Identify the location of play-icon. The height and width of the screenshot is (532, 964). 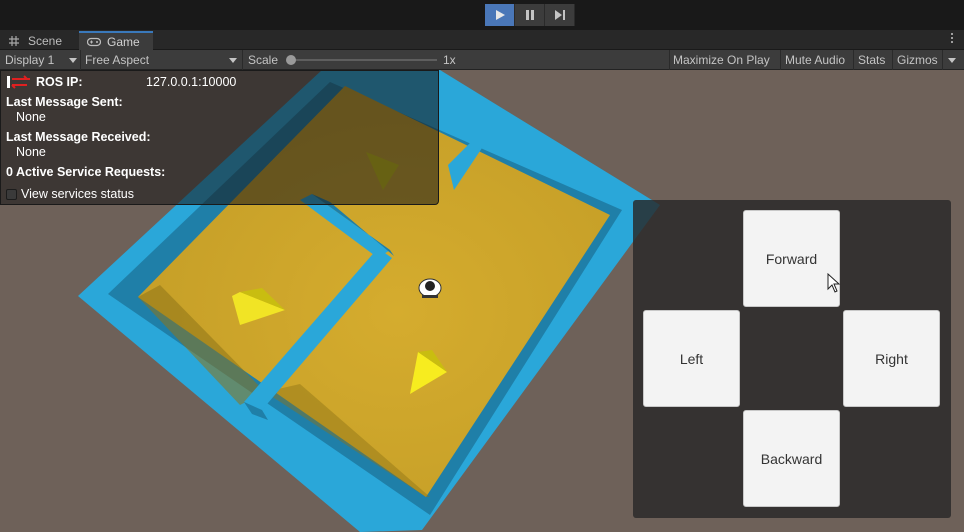
(500, 15).